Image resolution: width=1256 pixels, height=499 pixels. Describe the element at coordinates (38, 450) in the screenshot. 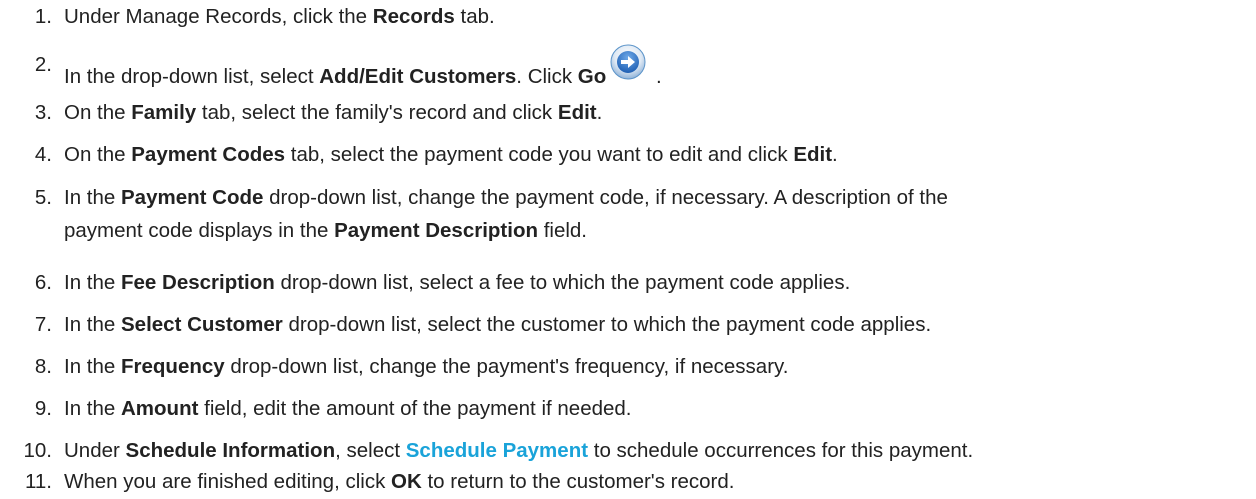

I see `step-number: 10.` at that location.